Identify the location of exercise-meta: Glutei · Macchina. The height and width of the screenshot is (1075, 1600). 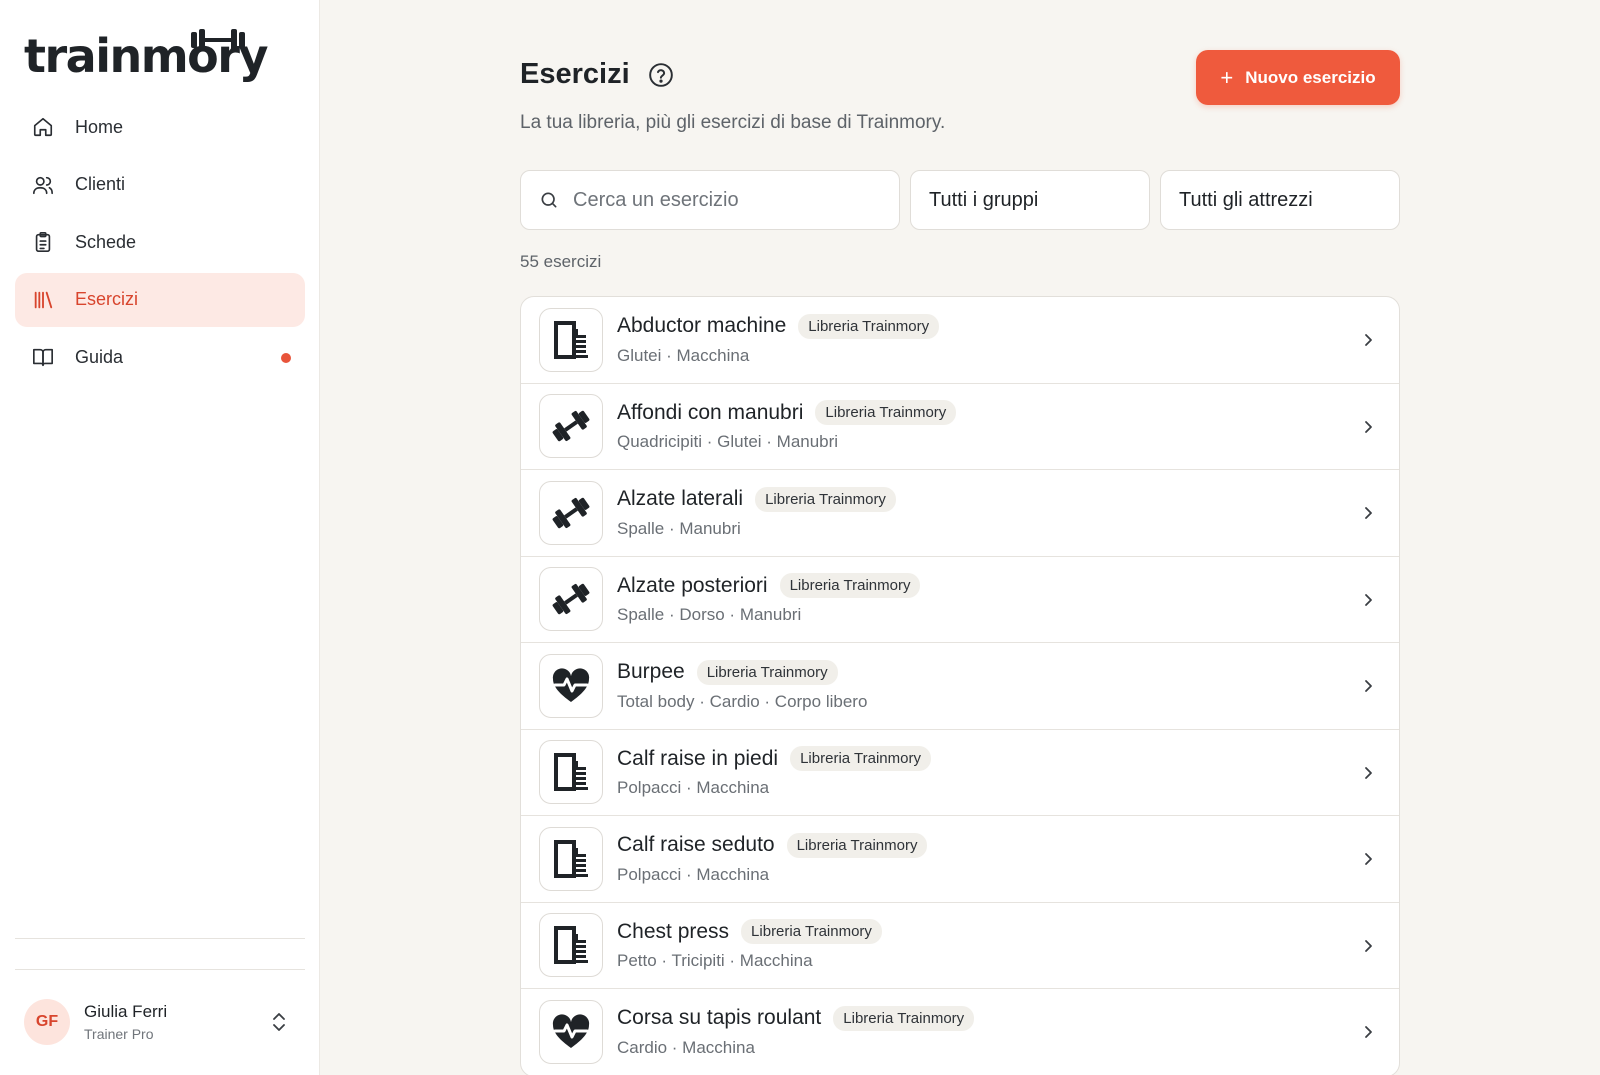
(683, 355).